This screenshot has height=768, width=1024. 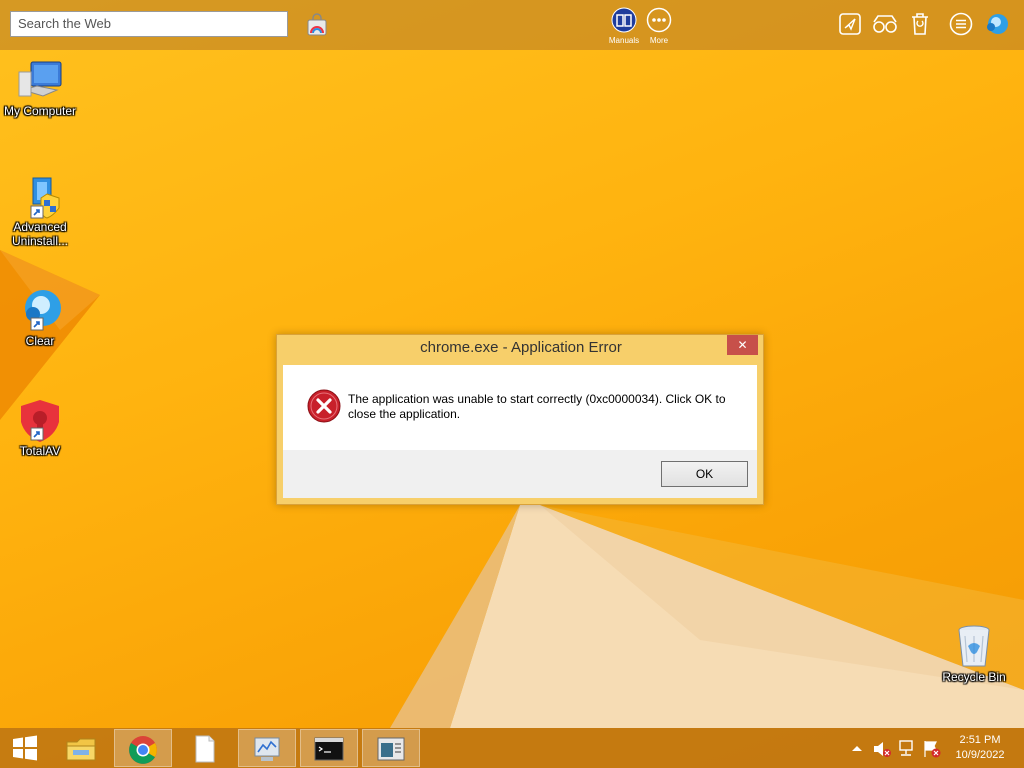 I want to click on top-toolbar: Search the Web Manuals More, so click(x=512, y=25).